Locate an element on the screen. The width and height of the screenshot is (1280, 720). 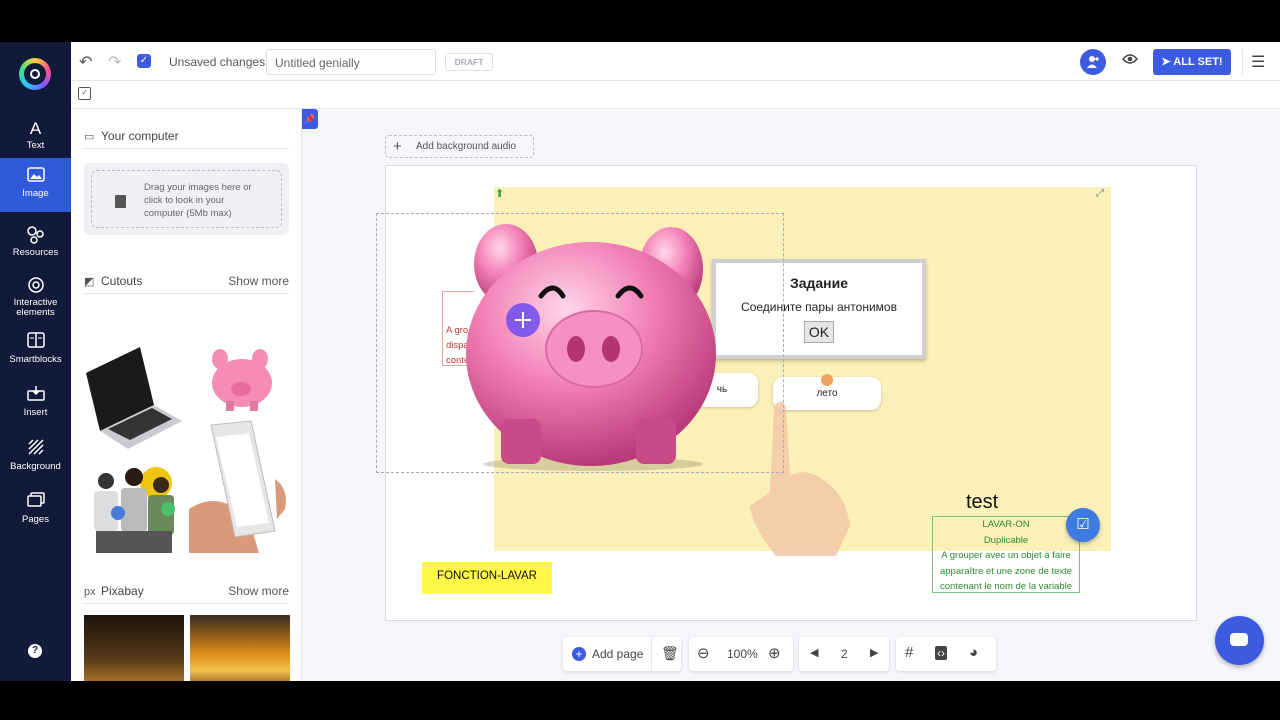
resources-icon is located at coordinates (35, 236).